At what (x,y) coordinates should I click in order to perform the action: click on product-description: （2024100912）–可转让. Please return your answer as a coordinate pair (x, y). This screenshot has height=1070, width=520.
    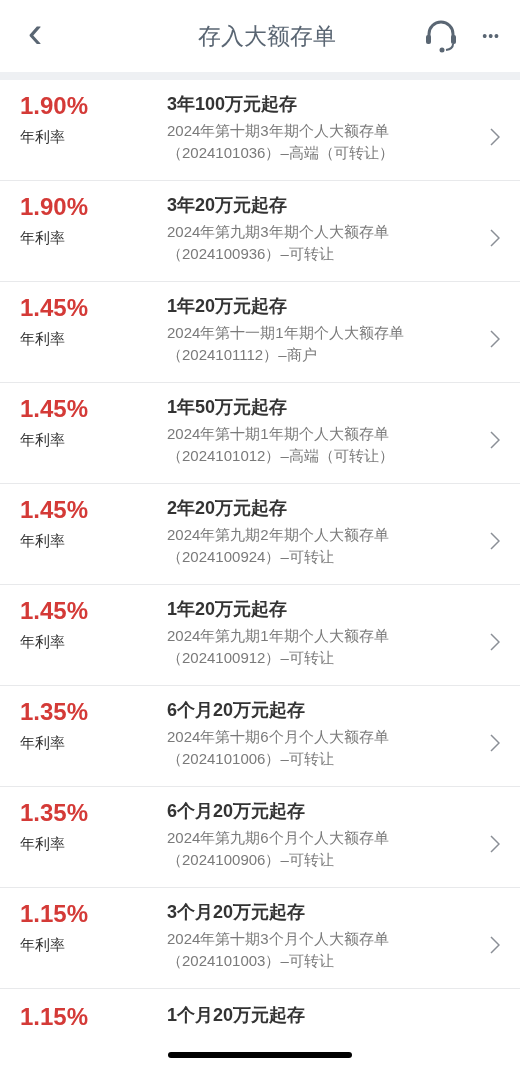
    Looking at the image, I should click on (250, 658).